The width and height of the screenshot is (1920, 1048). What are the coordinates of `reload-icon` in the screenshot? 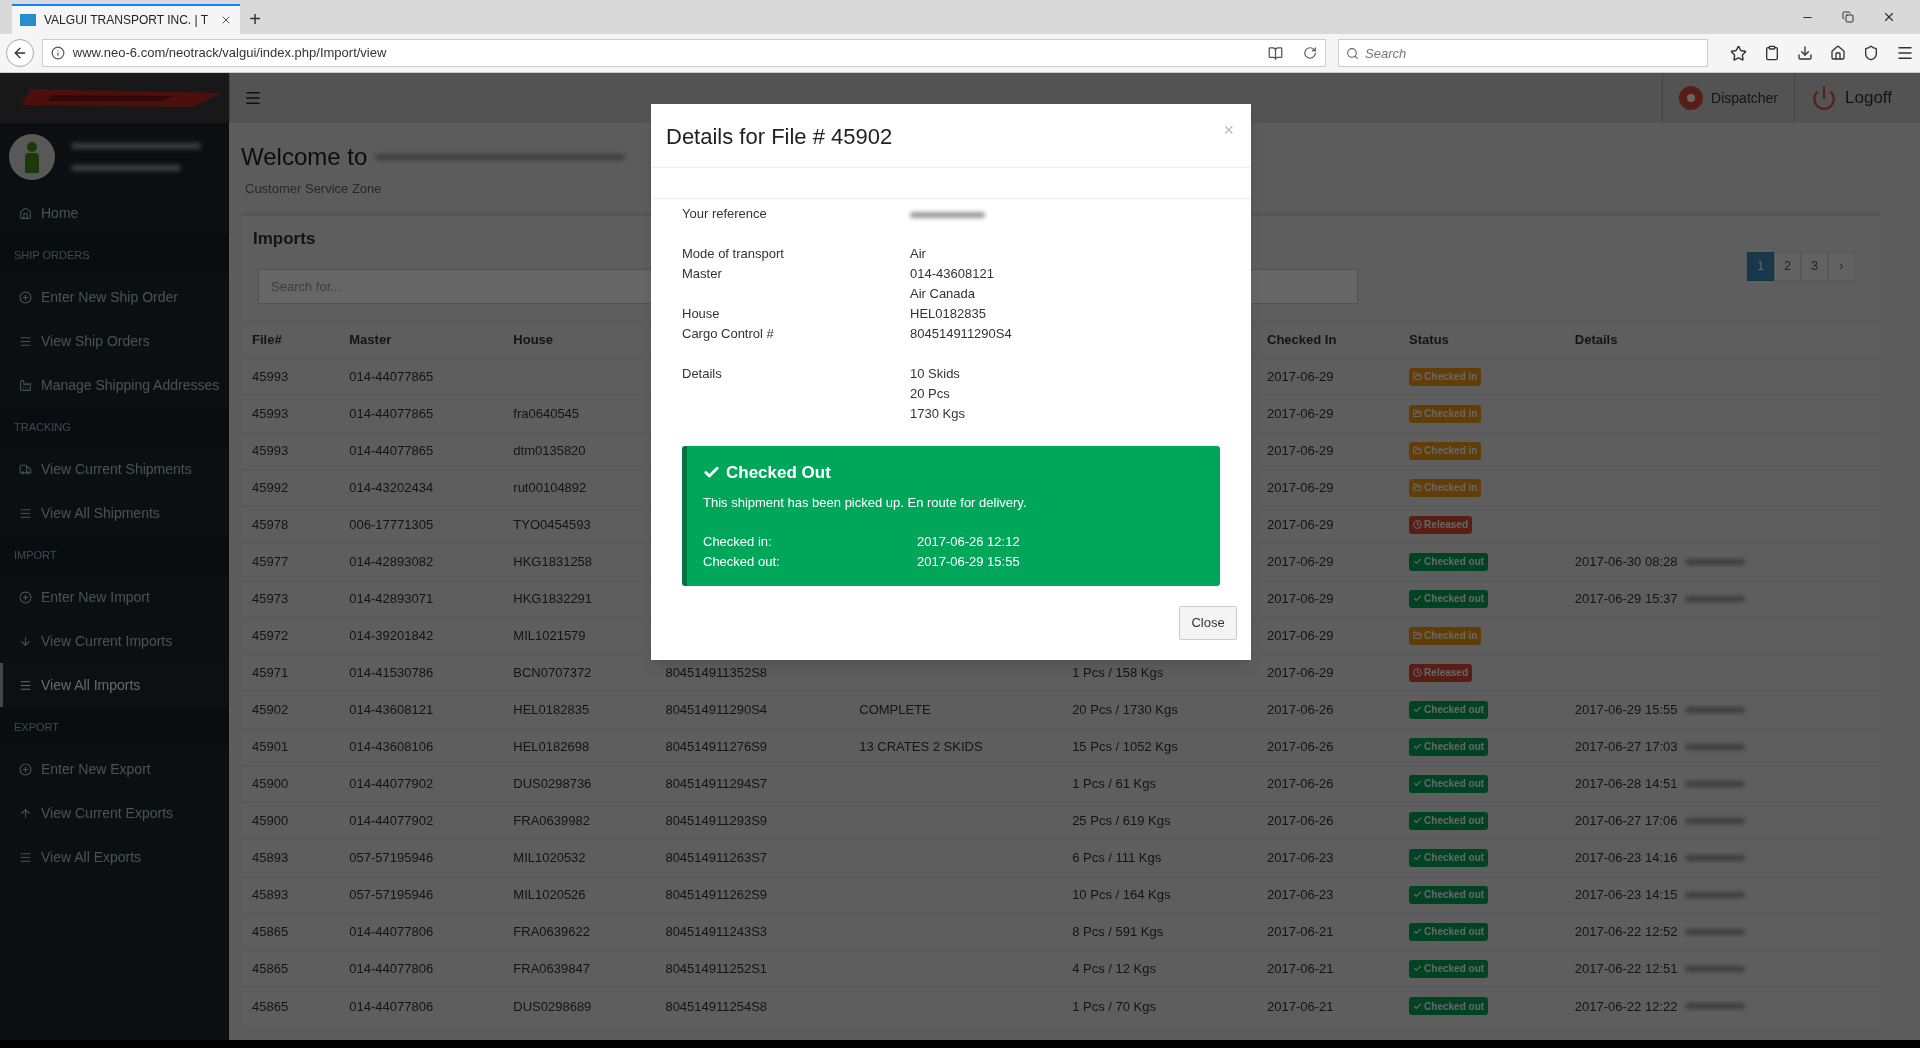 It's located at (1310, 53).